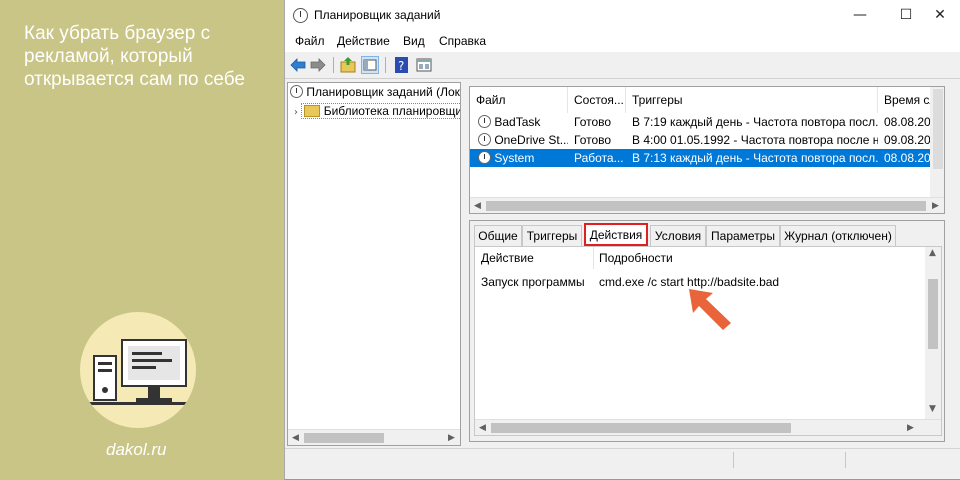 The height and width of the screenshot is (480, 960). Describe the element at coordinates (552, 235) in the screenshot. I see `tab-triggers: Триггеры` at that location.